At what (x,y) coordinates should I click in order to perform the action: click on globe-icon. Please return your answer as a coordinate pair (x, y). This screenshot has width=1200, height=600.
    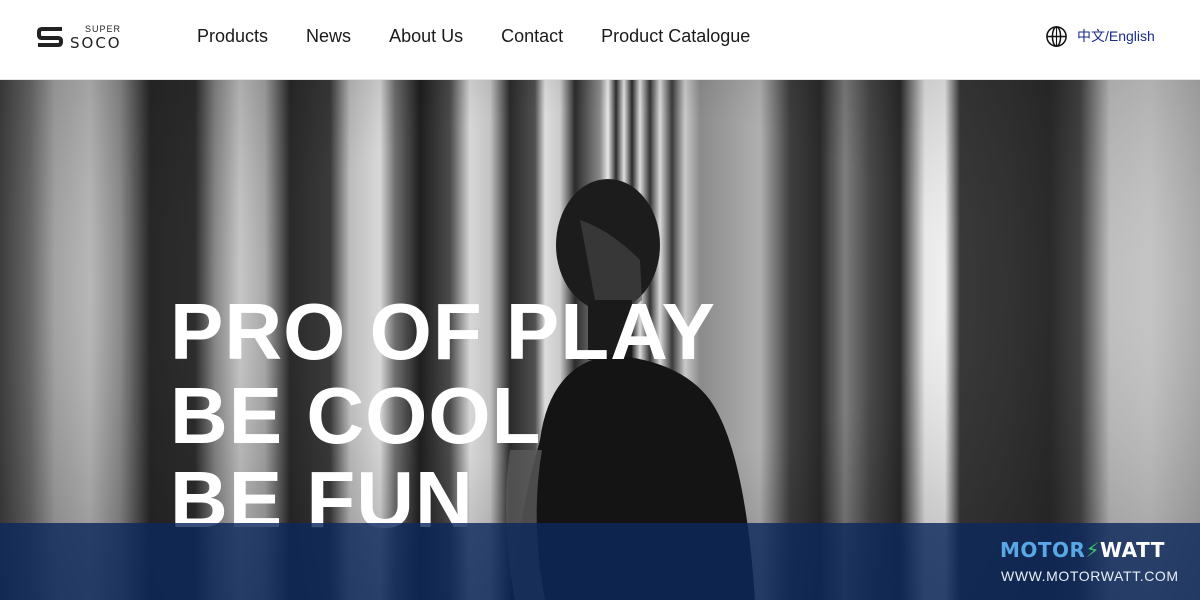
    Looking at the image, I should click on (1056, 36).